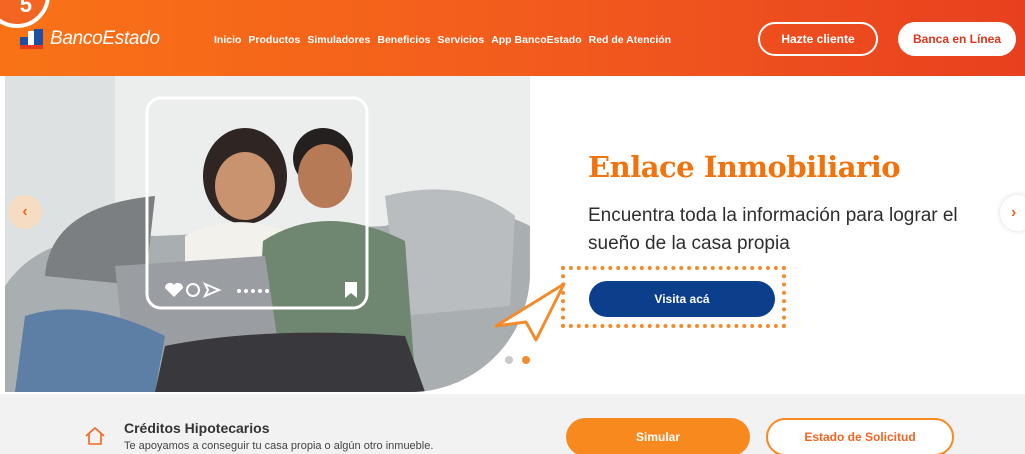  I want to click on nav-item-simuladores: Simuladores, so click(338, 40).